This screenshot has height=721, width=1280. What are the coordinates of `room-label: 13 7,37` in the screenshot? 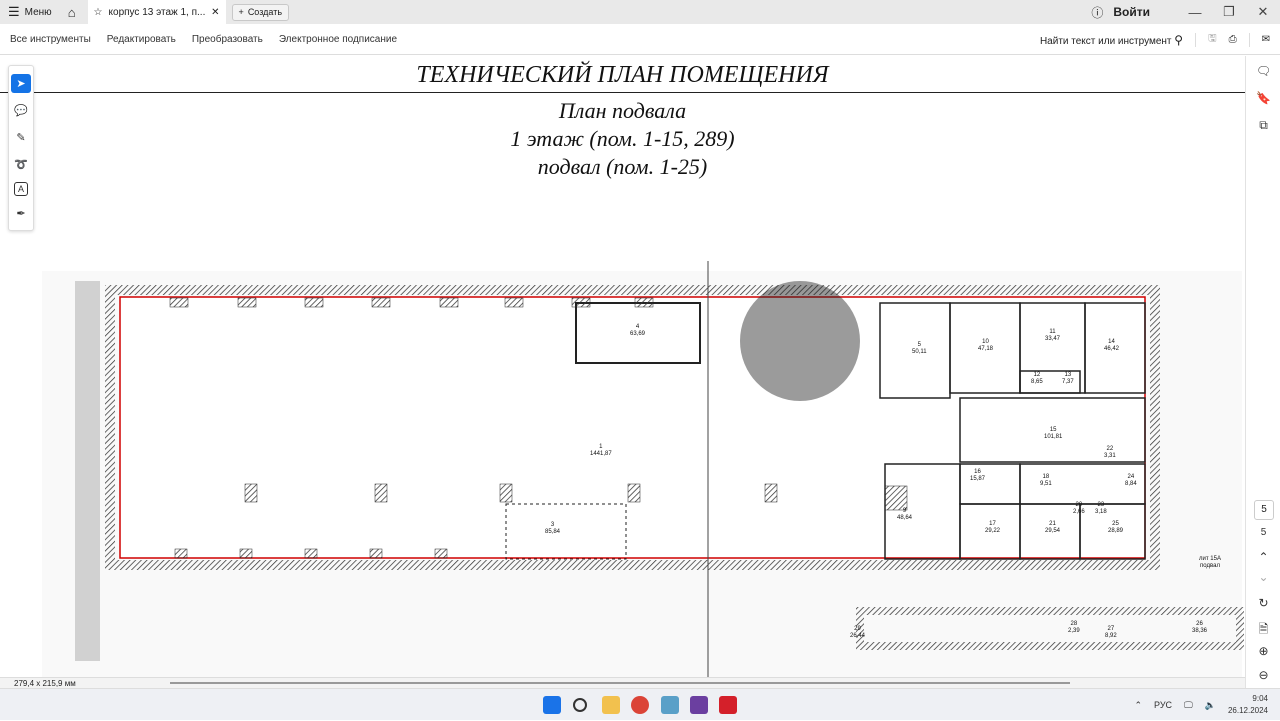 It's located at (1068, 378).